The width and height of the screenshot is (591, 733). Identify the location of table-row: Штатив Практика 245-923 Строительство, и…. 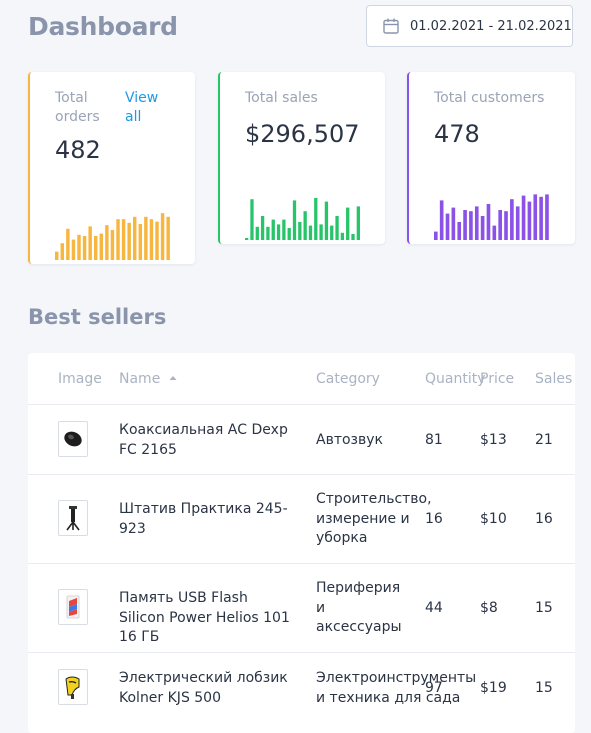
(301, 519).